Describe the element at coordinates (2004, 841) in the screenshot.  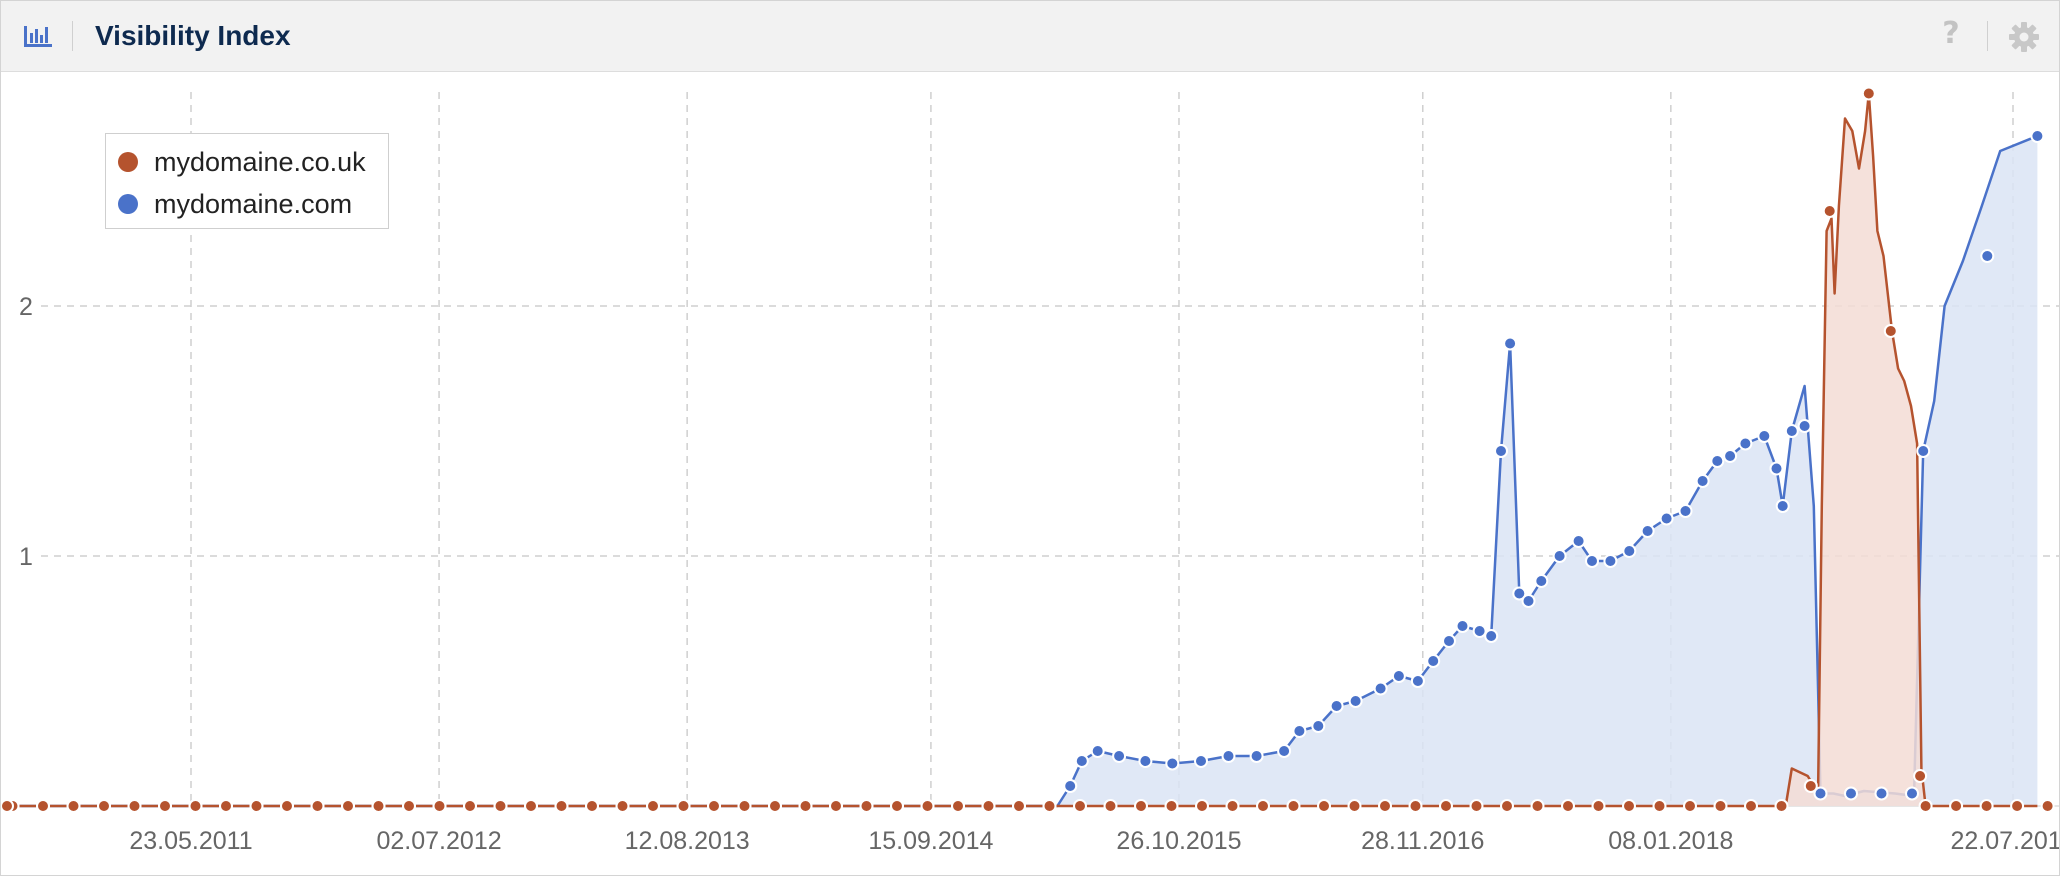
I see `x-tick-label: 22.07.2019` at that location.